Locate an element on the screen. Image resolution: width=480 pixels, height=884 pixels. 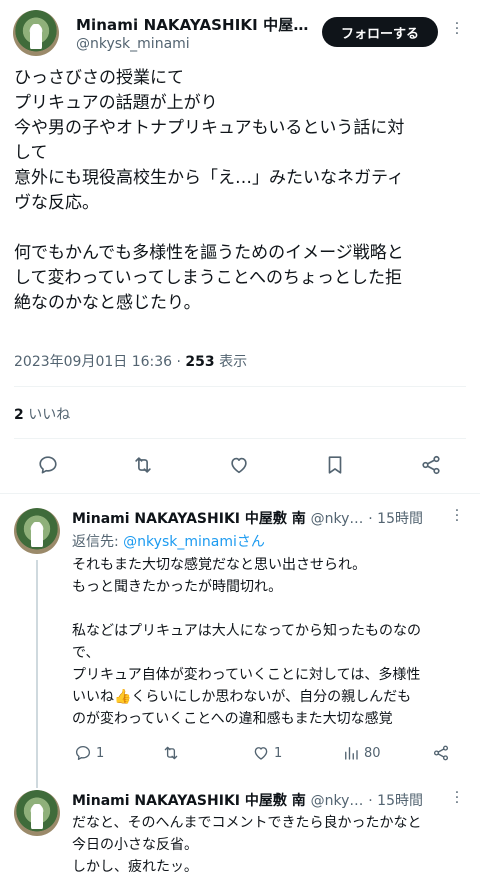
bookmark-button is located at coordinates (336, 467).